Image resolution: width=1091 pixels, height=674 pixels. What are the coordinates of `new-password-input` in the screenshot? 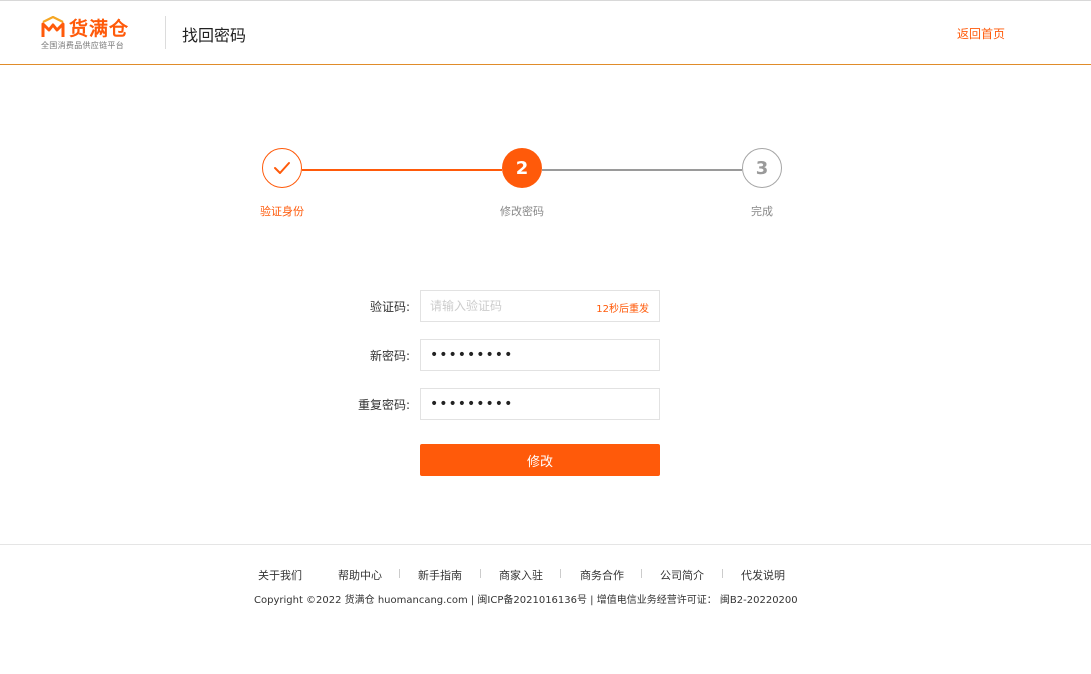 It's located at (540, 355).